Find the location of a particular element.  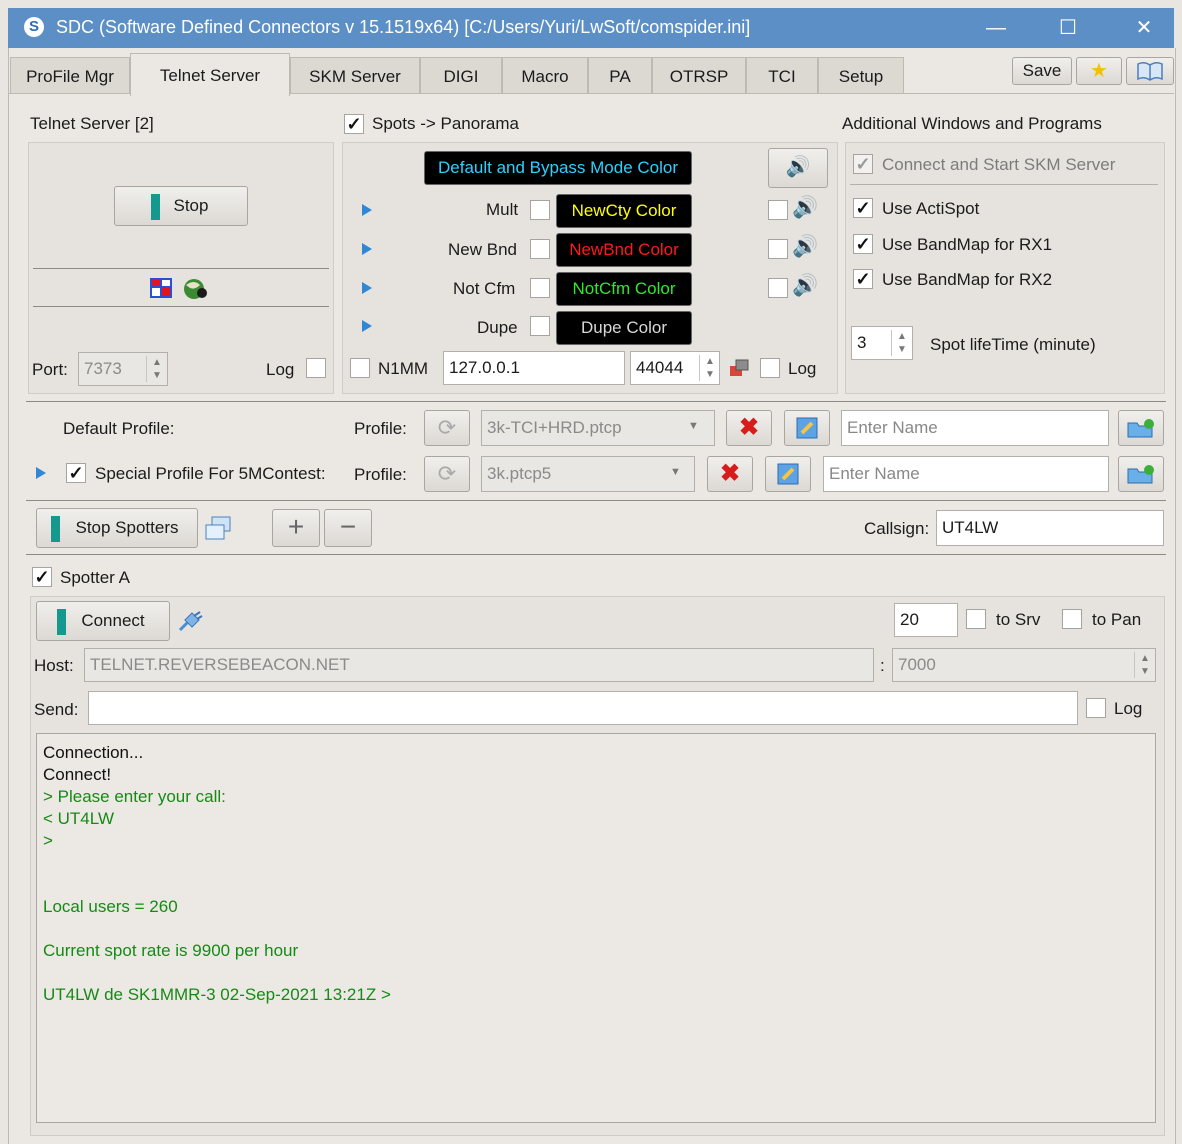

to-srv-checkbox is located at coordinates (976, 619).